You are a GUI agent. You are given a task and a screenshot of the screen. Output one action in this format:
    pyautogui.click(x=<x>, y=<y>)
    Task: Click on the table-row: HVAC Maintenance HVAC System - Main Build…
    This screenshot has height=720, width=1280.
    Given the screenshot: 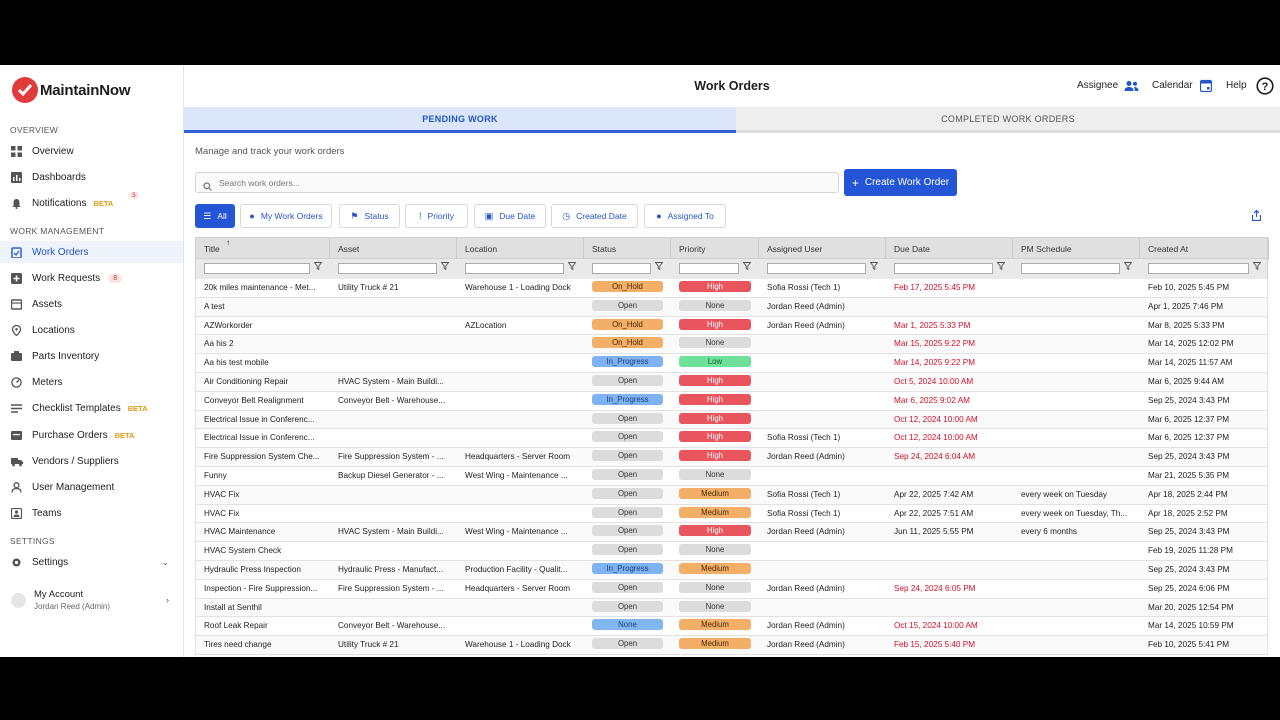 What is the action you would take?
    pyautogui.click(x=731, y=533)
    